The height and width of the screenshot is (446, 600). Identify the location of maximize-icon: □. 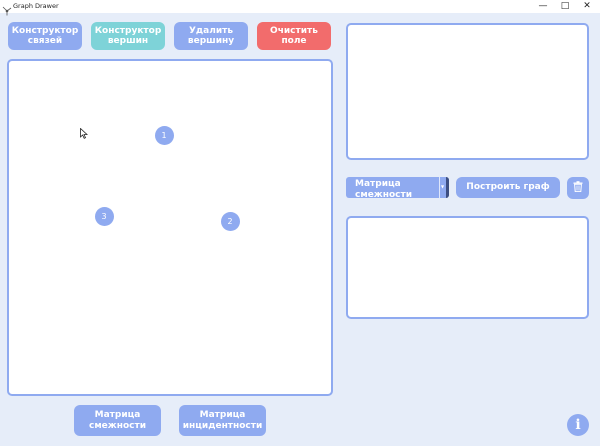
(565, 6).